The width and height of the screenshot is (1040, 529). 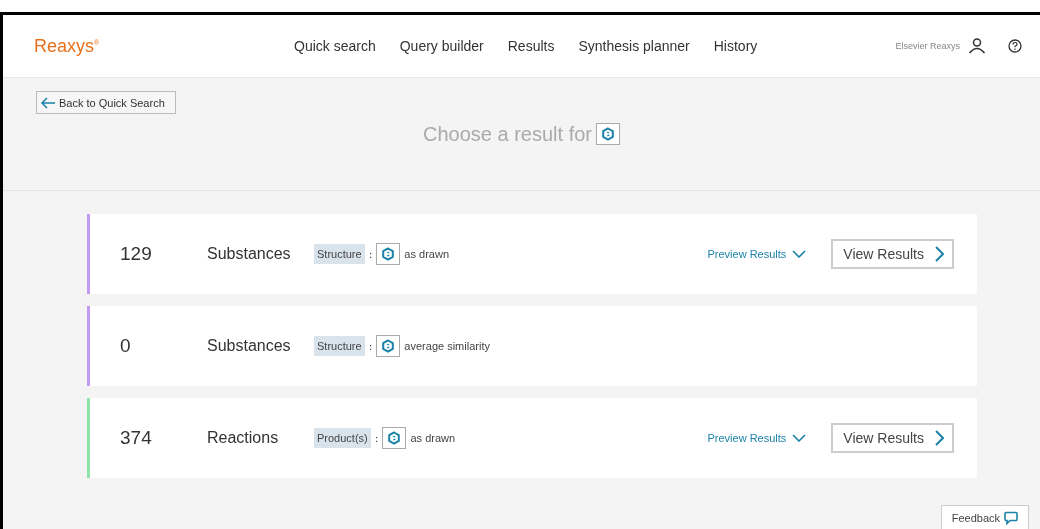 I want to click on nav-link: Results, so click(x=531, y=46).